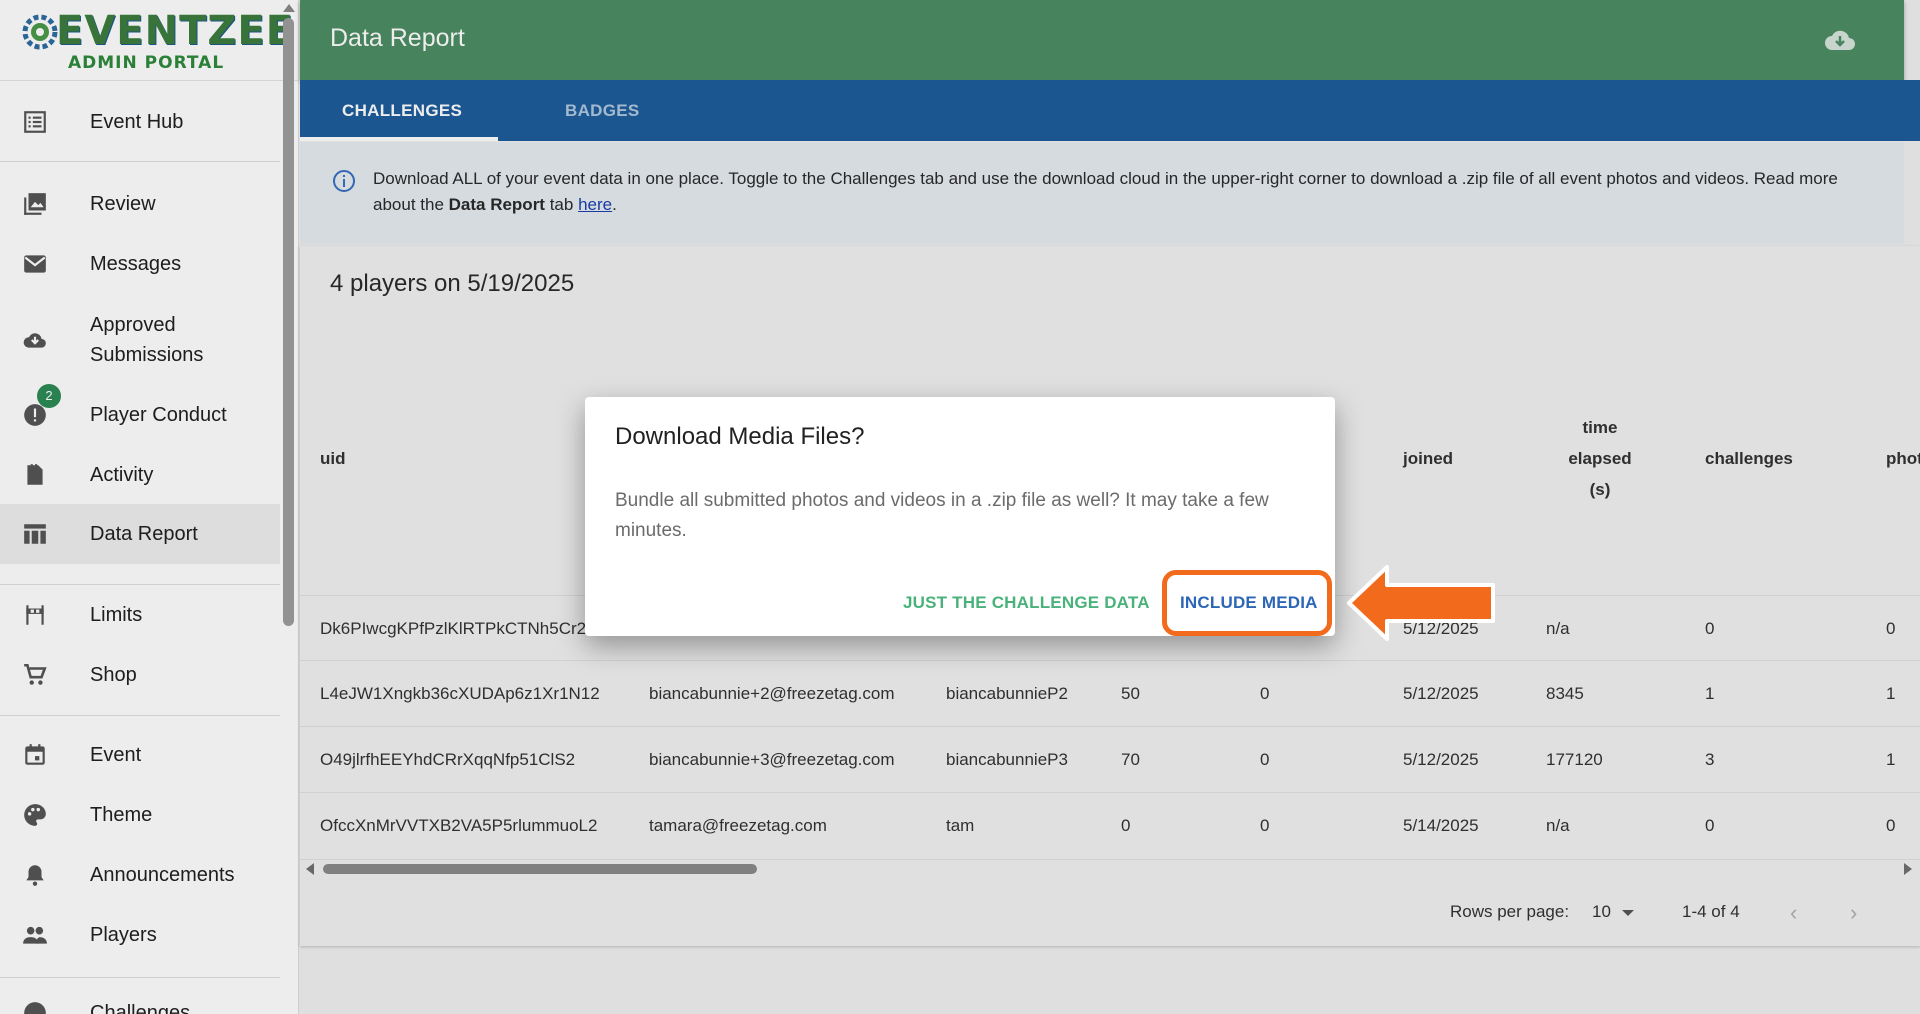 The image size is (1920, 1014). I want to click on dialog-title: Download Media Files?, so click(740, 436).